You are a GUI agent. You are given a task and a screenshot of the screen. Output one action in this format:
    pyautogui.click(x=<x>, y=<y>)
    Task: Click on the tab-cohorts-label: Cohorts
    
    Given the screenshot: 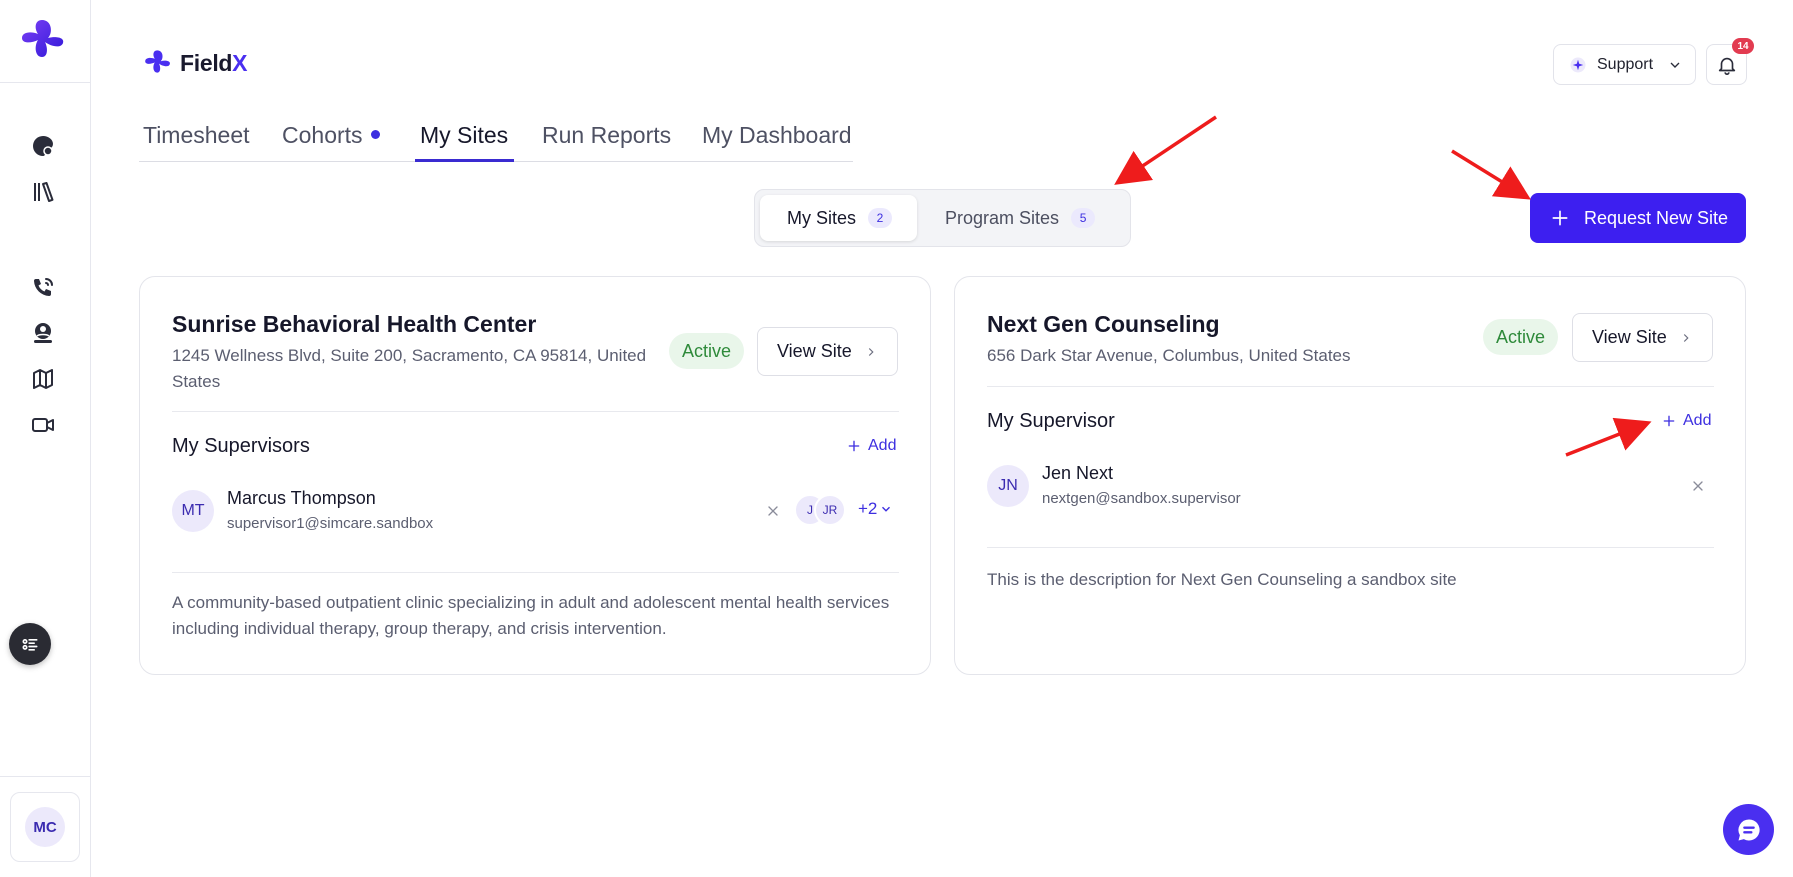 What is the action you would take?
    pyautogui.click(x=322, y=135)
    